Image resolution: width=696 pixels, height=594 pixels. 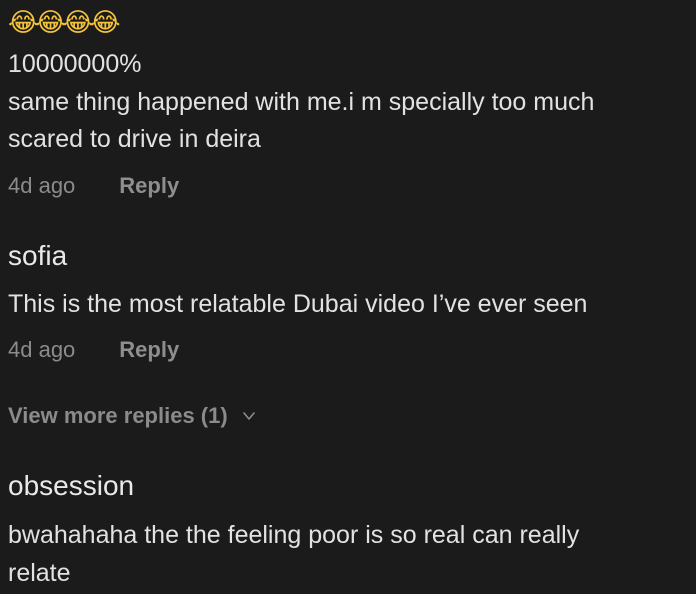 I want to click on comment-text-line: 10000000%, so click(x=75, y=64).